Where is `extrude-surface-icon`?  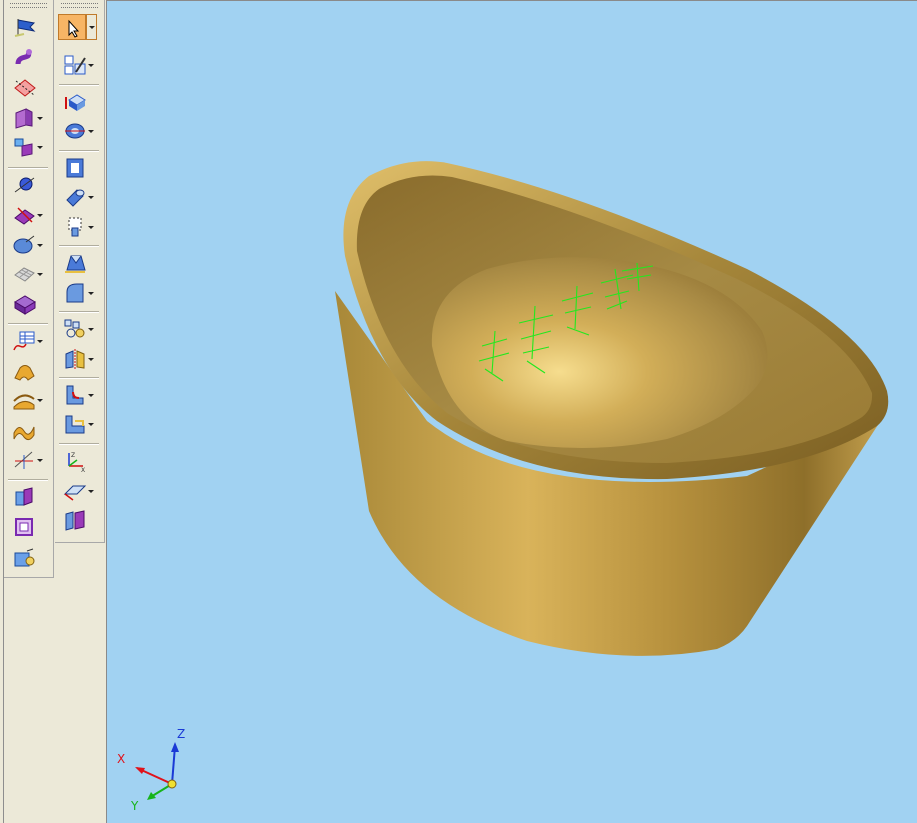 extrude-surface-icon is located at coordinates (25, 118).